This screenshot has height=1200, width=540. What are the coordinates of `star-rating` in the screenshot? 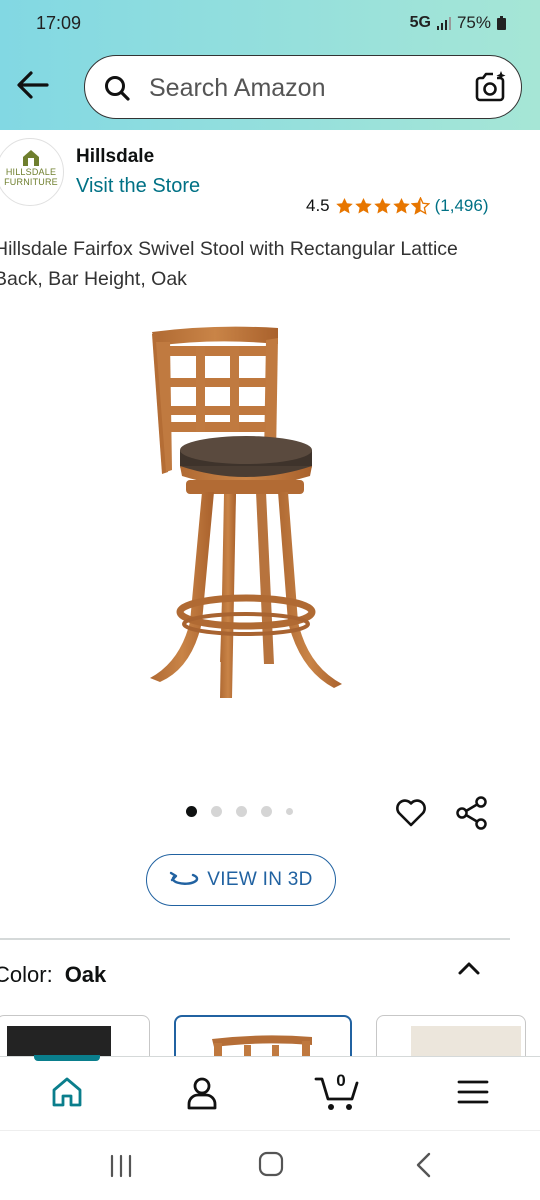 It's located at (382, 206).